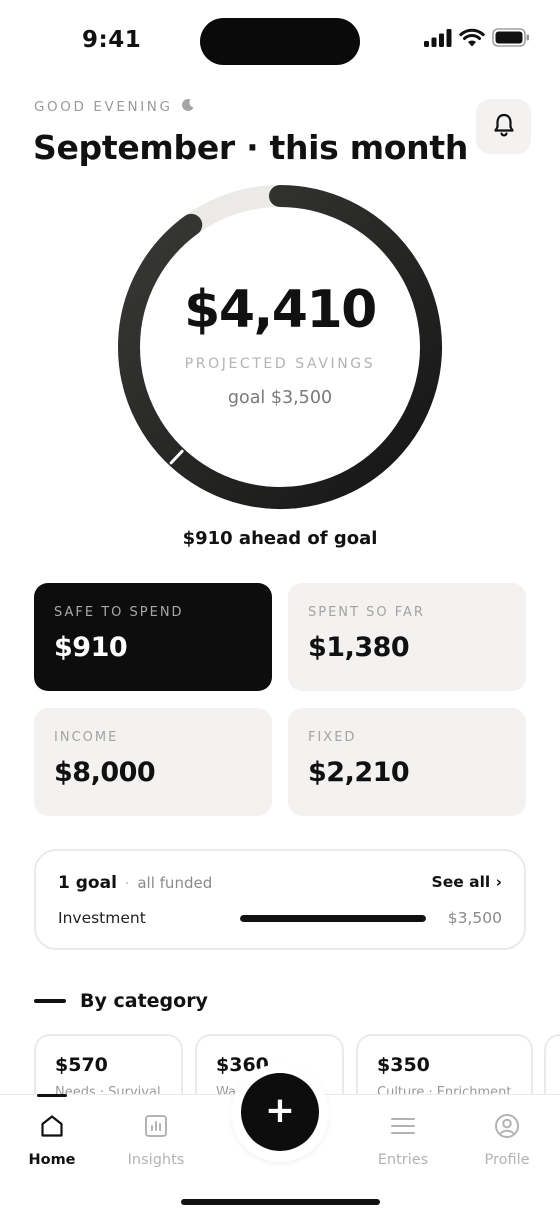  I want to click on goal-status: all funded, so click(175, 883).